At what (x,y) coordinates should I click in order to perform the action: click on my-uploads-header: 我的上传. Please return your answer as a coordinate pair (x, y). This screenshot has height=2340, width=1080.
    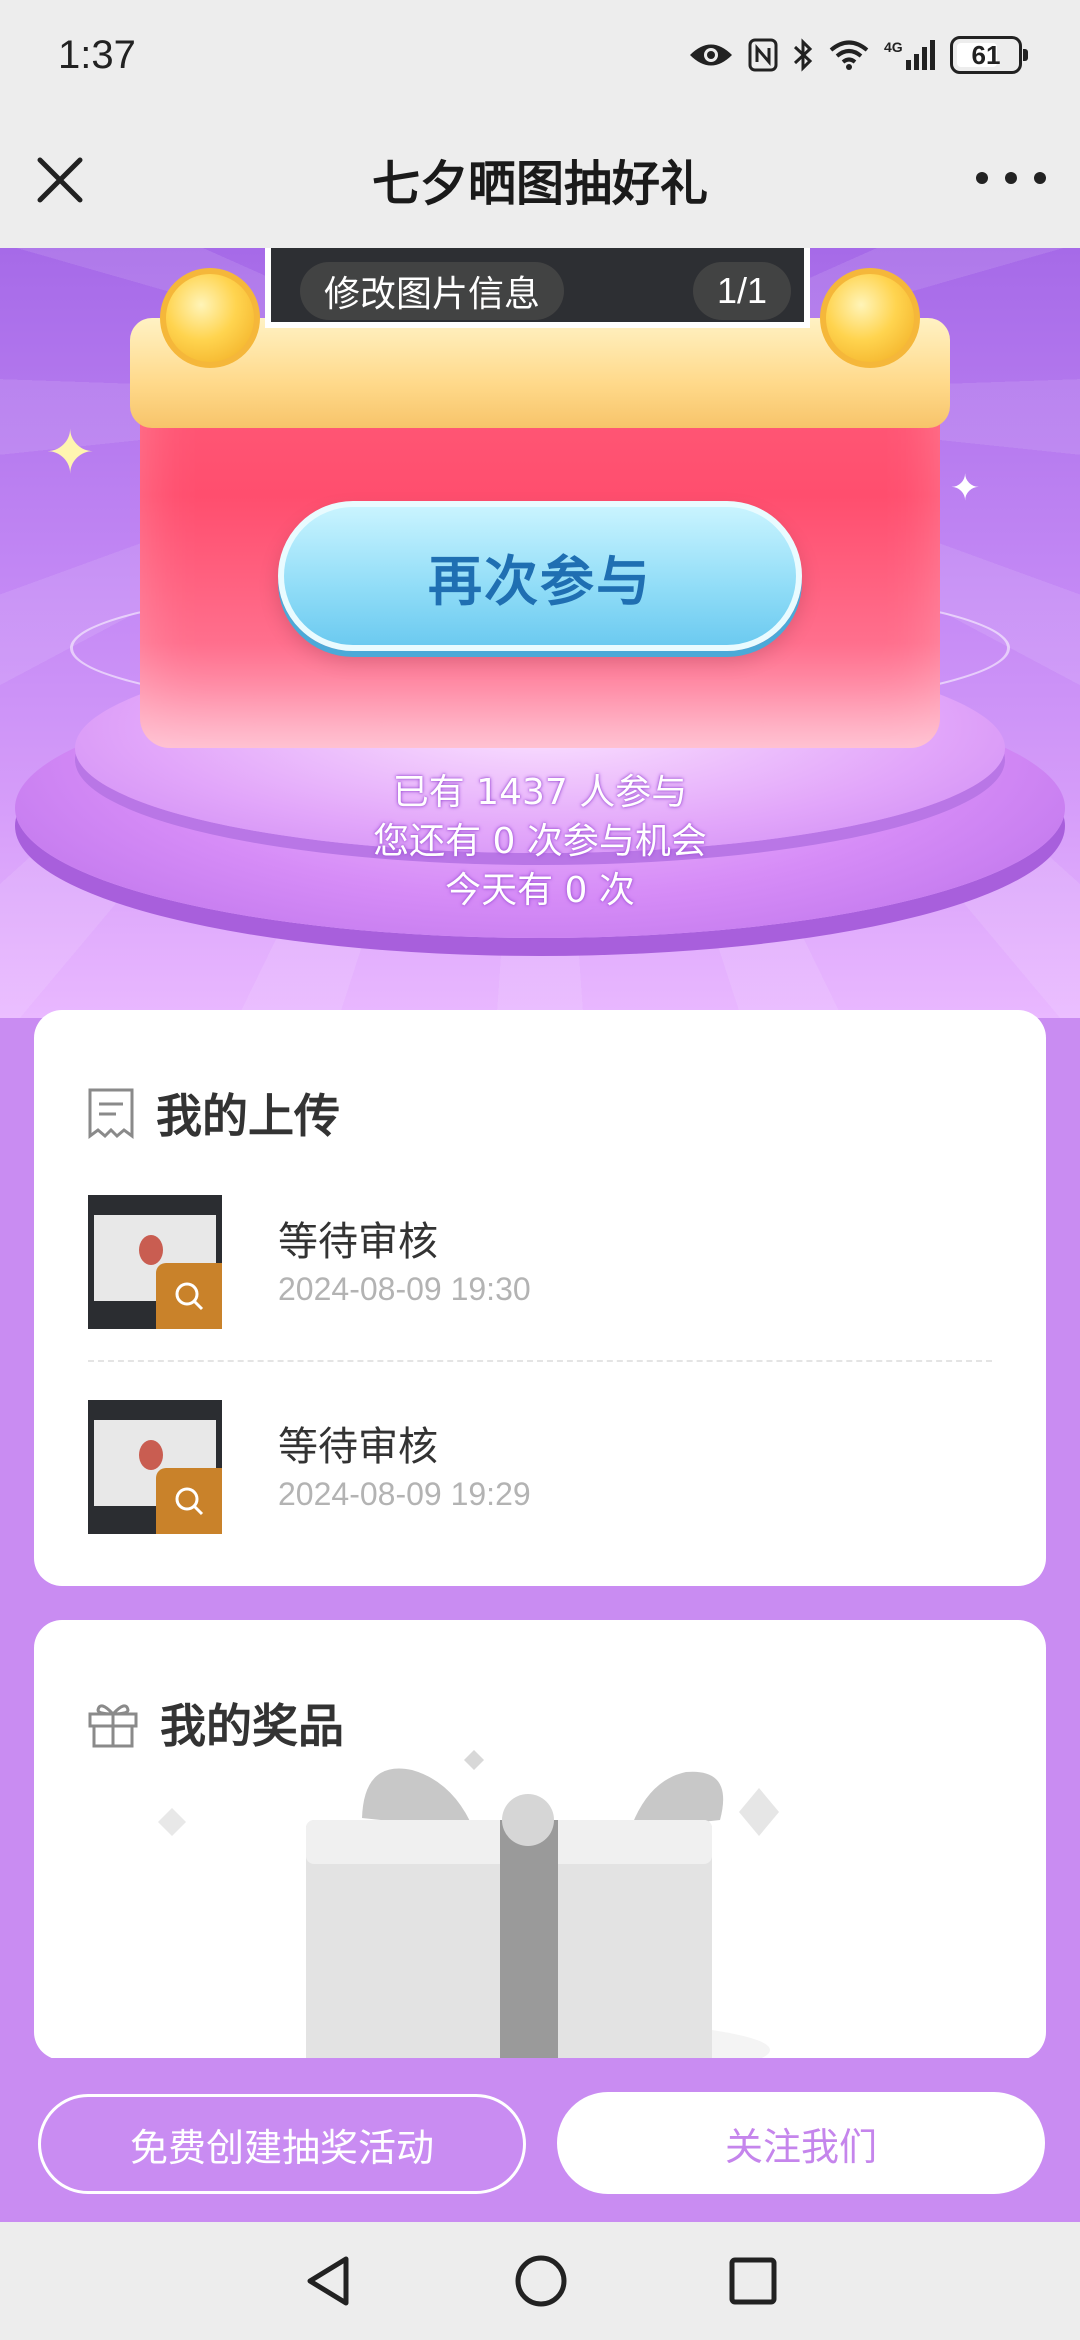
    Looking at the image, I should click on (213, 1113).